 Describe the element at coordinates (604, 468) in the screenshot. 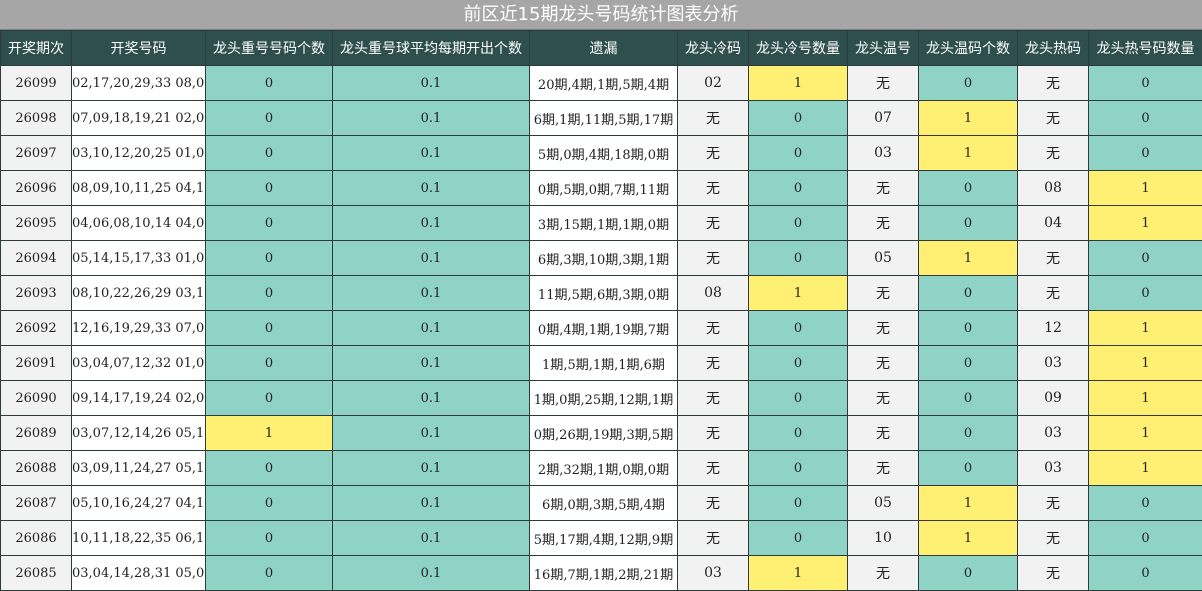

I see `table-cell: 2期,32期,1期,0期,0期` at that location.